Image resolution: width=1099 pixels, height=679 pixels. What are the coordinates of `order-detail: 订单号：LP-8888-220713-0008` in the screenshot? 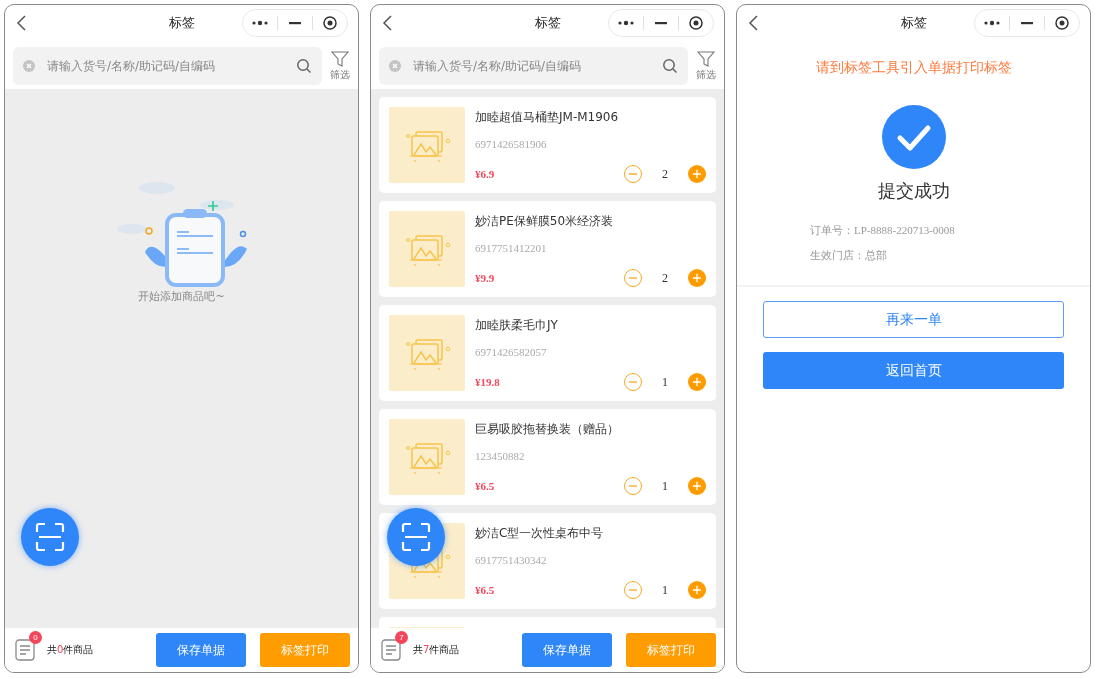 It's located at (883, 230).